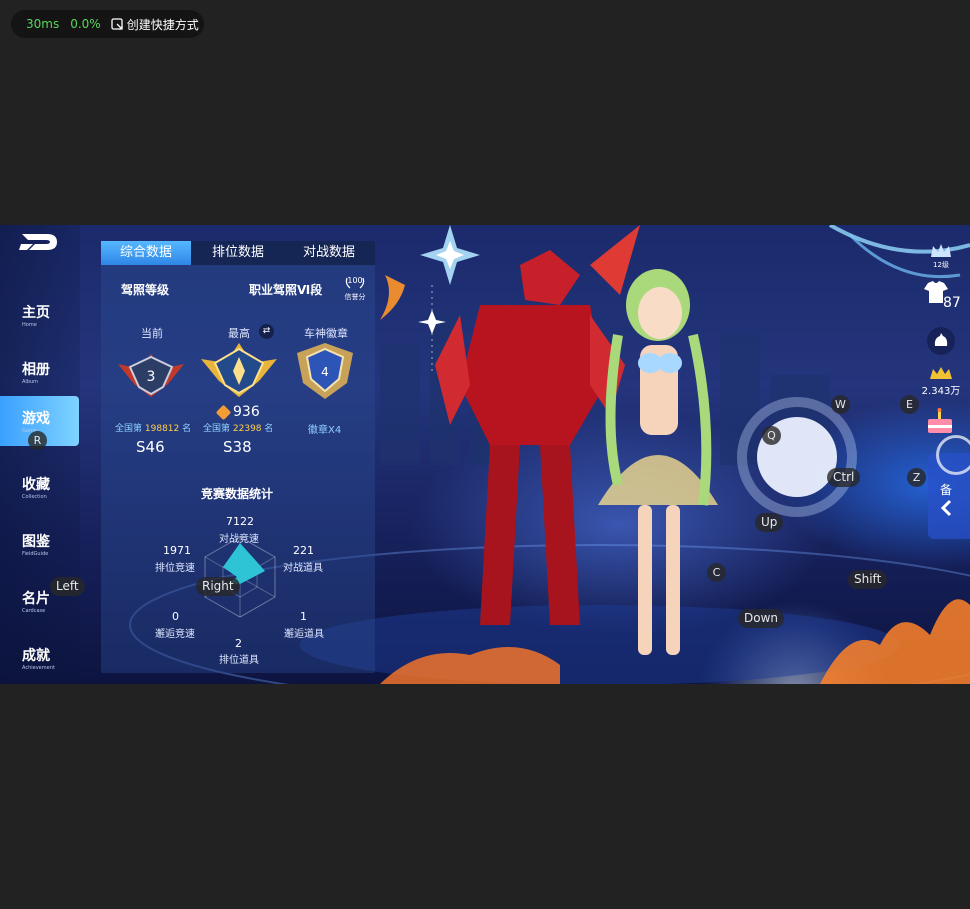 The image size is (970, 909). What do you see at coordinates (162, 429) in the screenshot?
I see `rank-current-num: 198812` at bounding box center [162, 429].